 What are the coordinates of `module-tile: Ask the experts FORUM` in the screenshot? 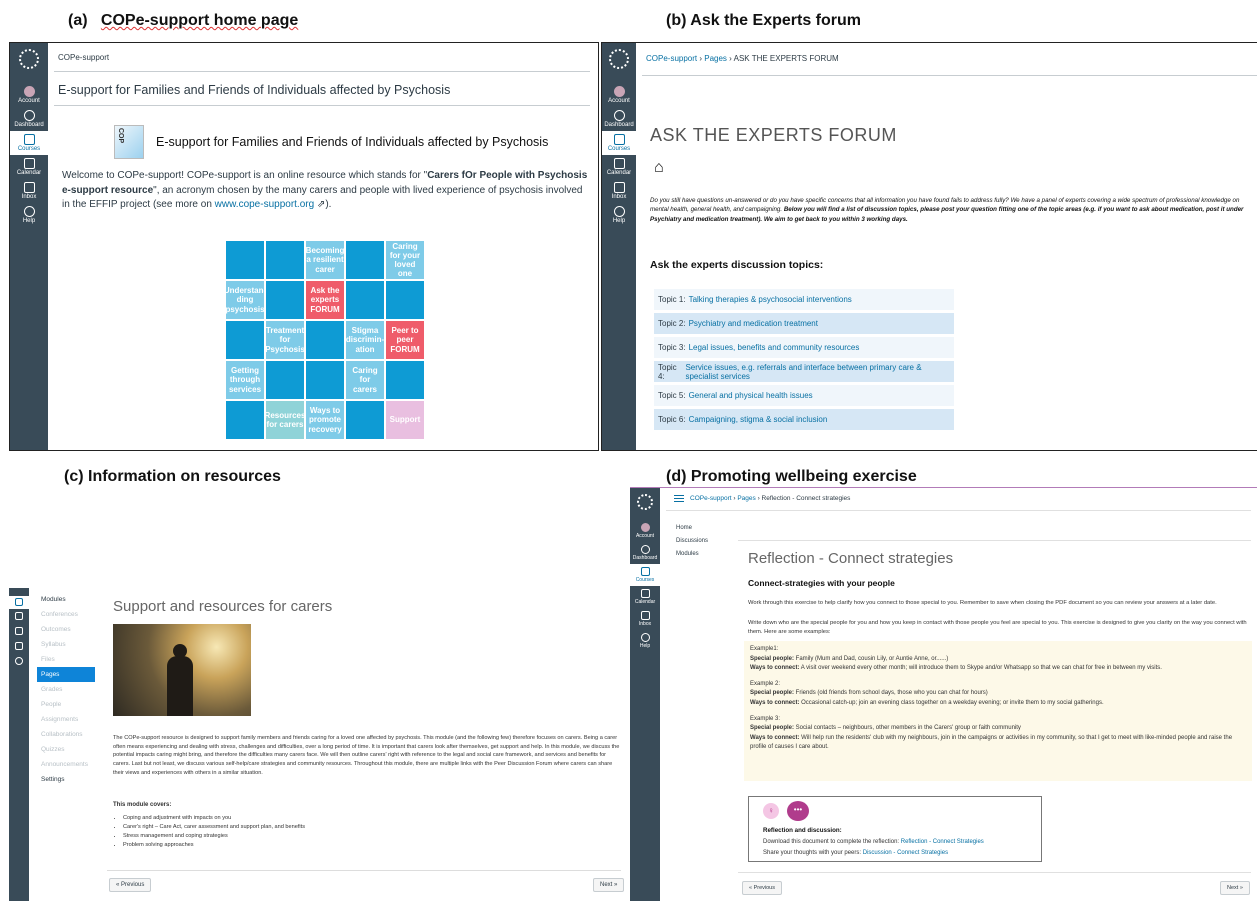 It's located at (325, 300).